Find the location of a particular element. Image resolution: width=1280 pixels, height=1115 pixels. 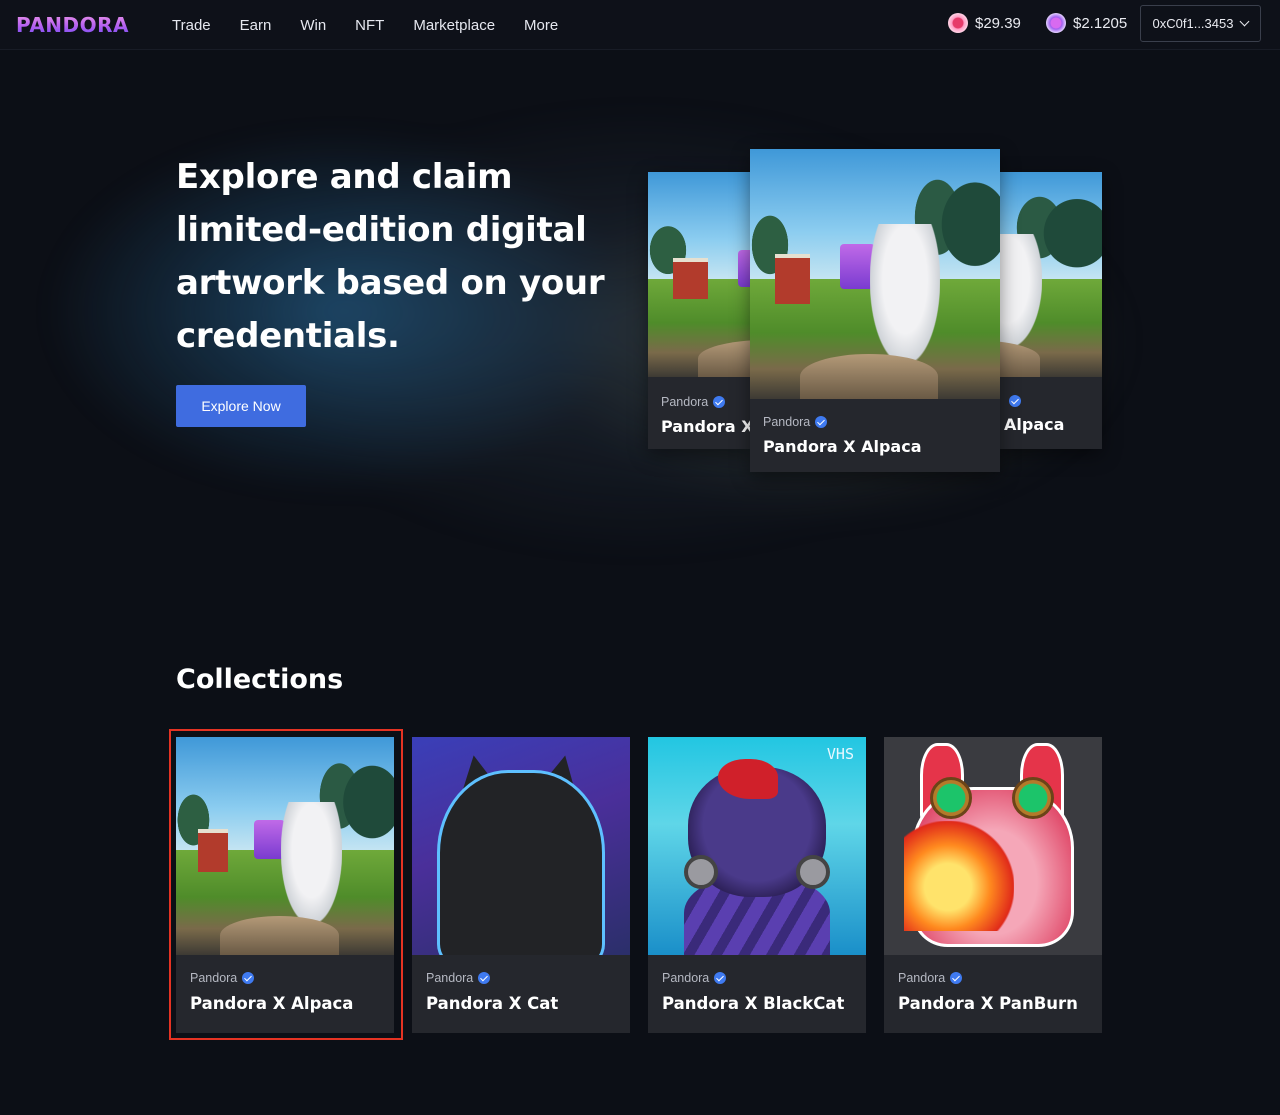

nav-link-earn: Earn is located at coordinates (256, 25).